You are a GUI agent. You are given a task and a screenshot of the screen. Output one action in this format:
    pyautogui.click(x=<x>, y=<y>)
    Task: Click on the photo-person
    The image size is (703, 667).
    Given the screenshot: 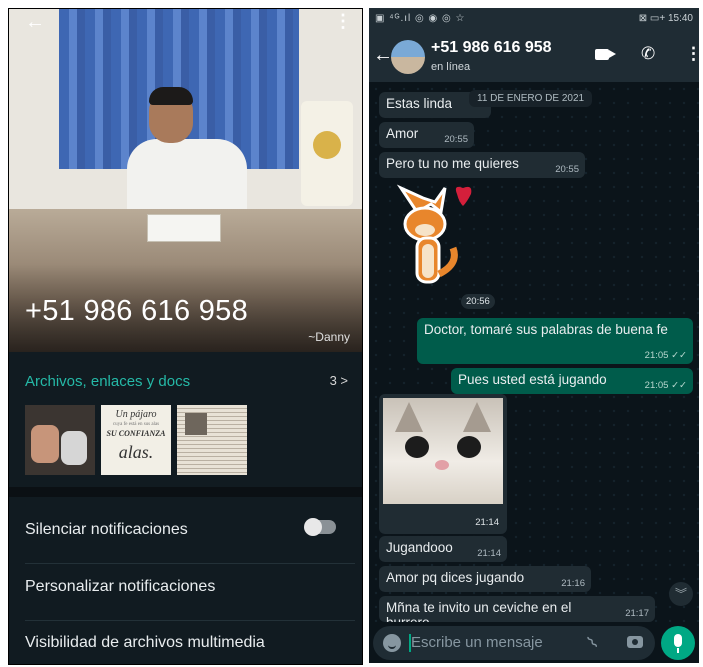 What is the action you would take?
    pyautogui.click(x=187, y=153)
    